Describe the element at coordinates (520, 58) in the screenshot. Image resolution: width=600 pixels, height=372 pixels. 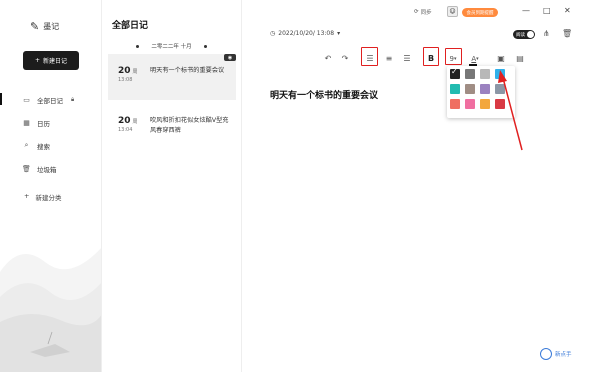
I see `note-icon: ▤` at that location.